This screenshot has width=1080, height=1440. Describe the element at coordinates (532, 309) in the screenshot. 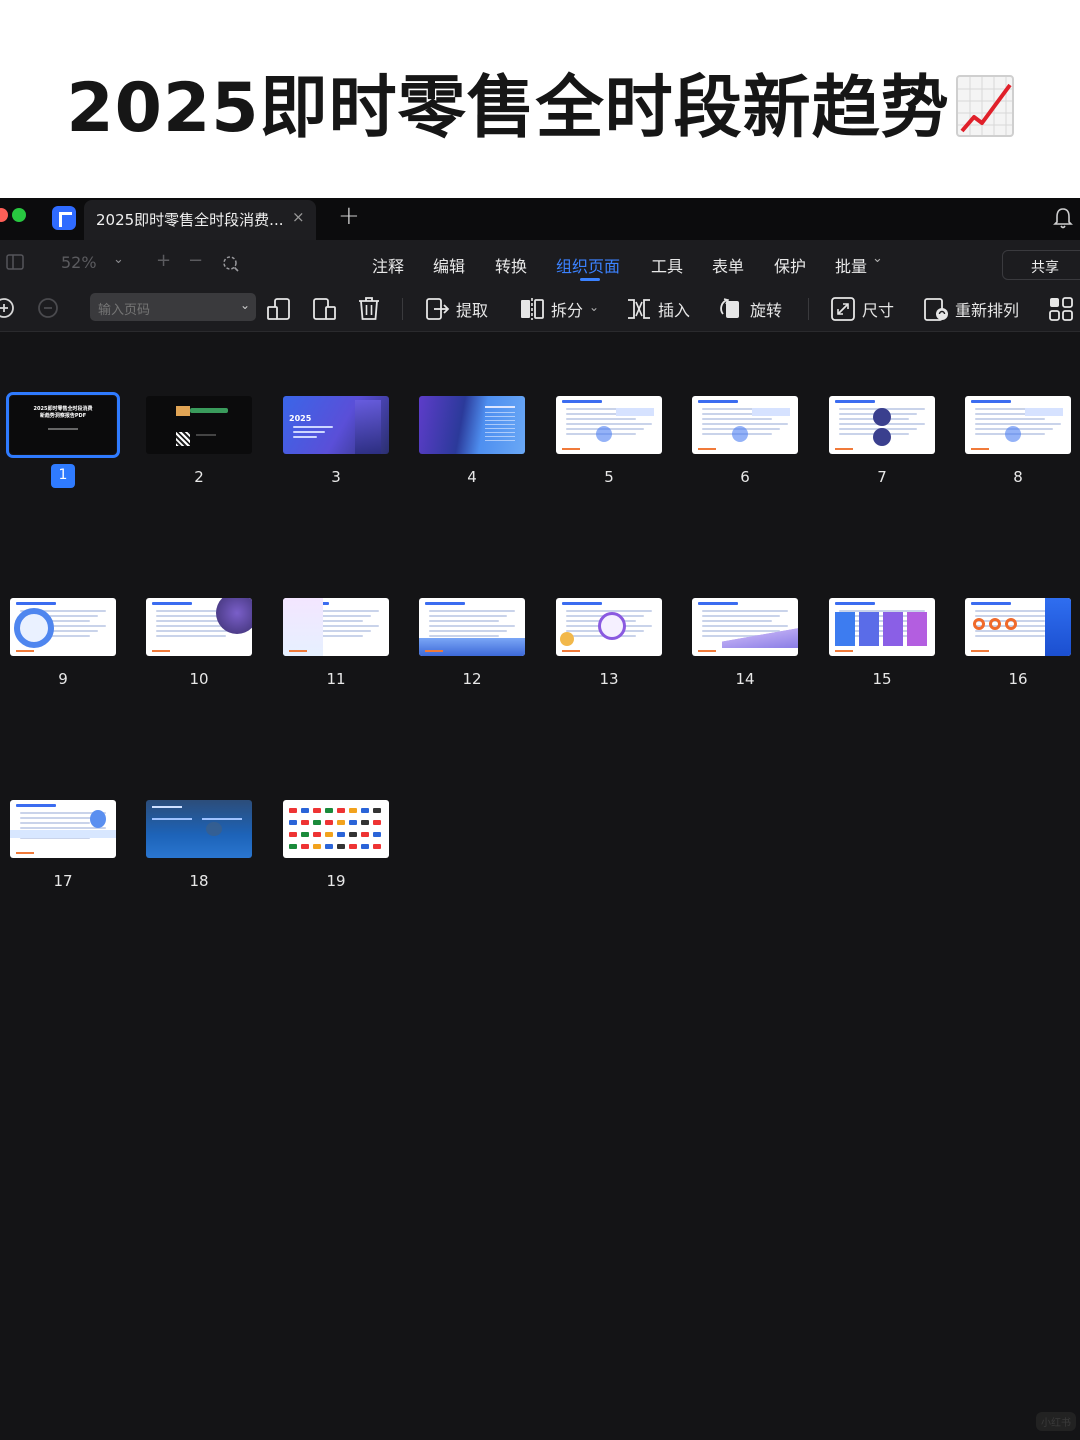

I see `split-icon` at that location.